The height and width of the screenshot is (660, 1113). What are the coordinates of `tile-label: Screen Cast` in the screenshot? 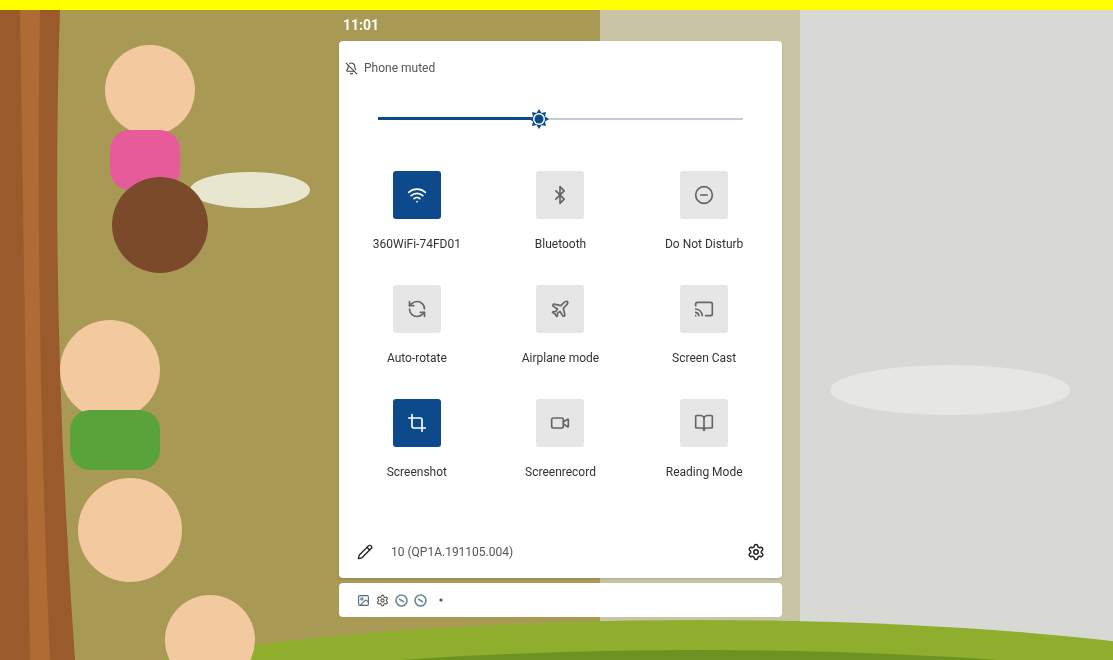 It's located at (704, 358).